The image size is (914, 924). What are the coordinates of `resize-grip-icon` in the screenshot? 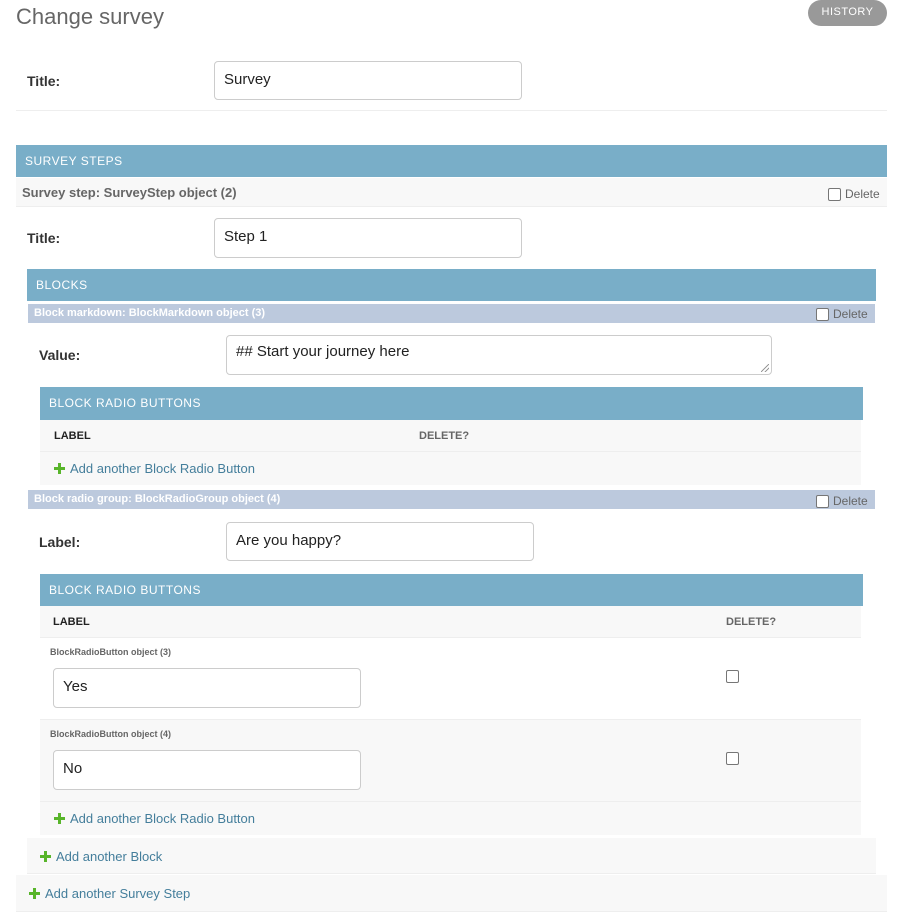 It's located at (765, 368).